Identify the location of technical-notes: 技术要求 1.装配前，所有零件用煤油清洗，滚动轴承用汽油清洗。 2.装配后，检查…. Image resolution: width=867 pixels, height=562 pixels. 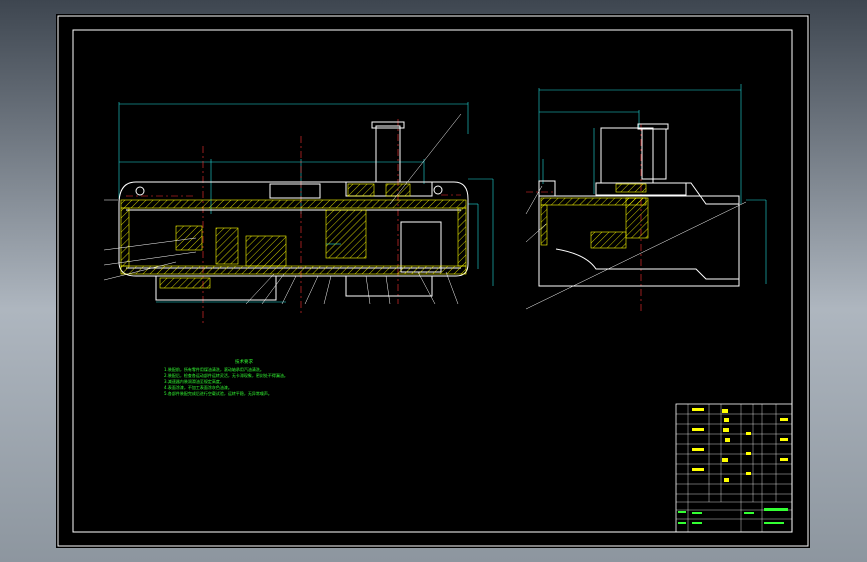
(244, 378).